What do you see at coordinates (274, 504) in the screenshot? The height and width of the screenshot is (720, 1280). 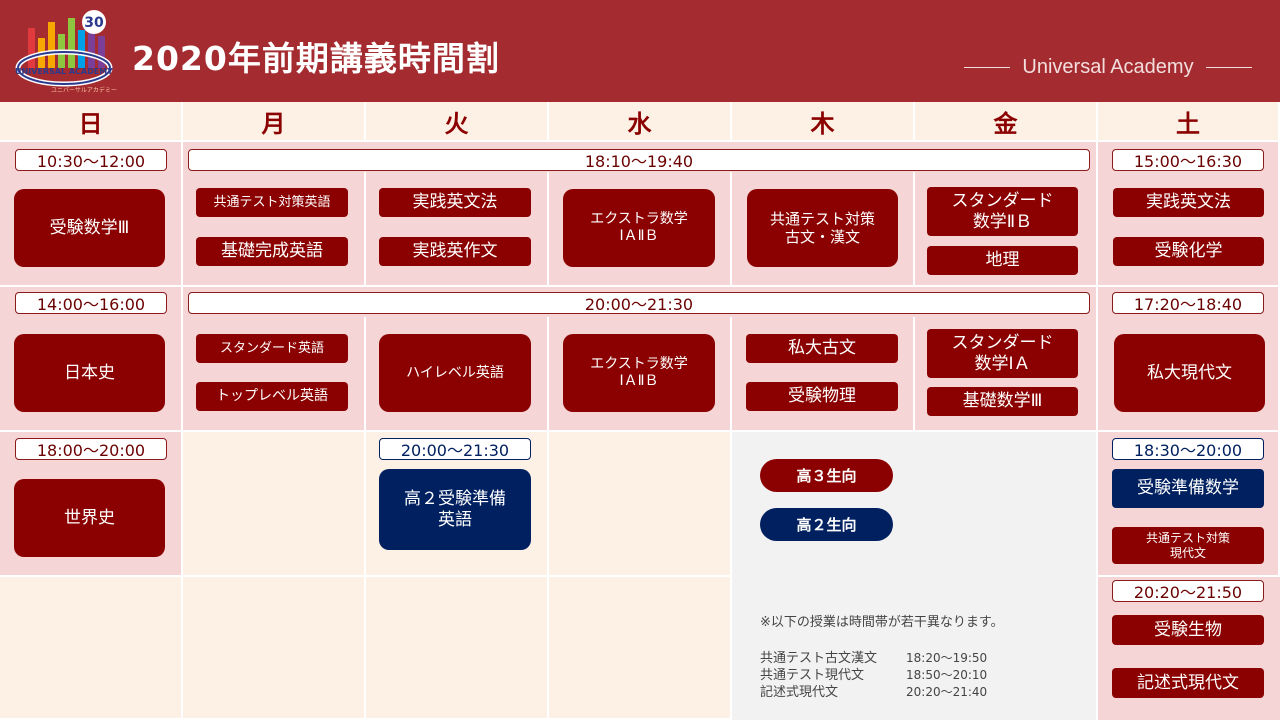 I see `cell-mon-row3` at bounding box center [274, 504].